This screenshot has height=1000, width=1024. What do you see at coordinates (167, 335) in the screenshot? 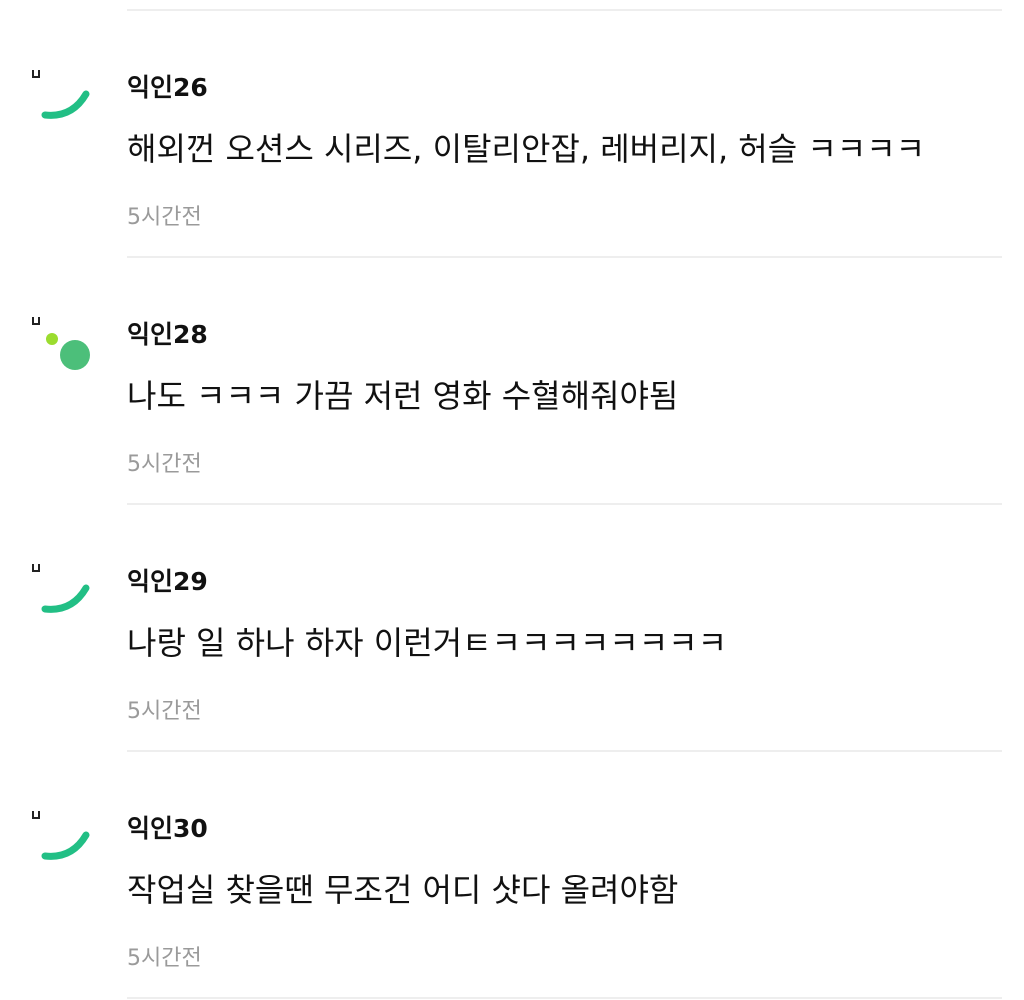
I see `comment-author: 익인28` at bounding box center [167, 335].